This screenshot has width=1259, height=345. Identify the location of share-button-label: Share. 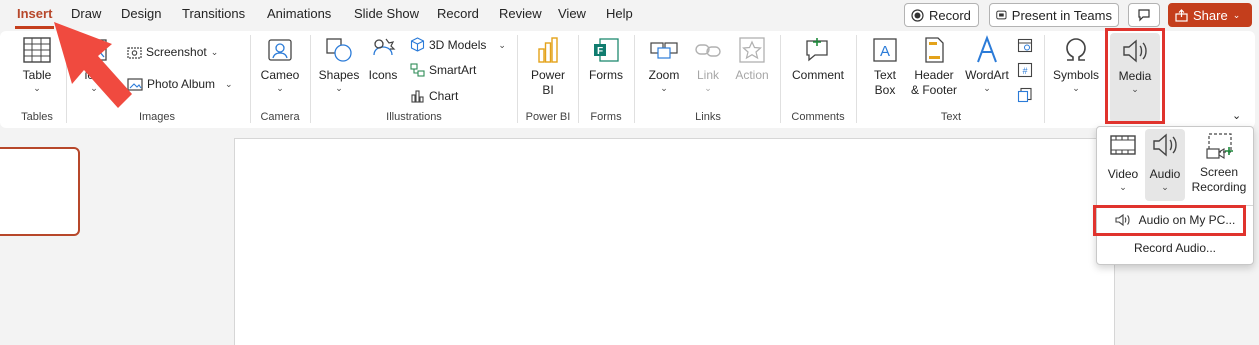
(1210, 15).